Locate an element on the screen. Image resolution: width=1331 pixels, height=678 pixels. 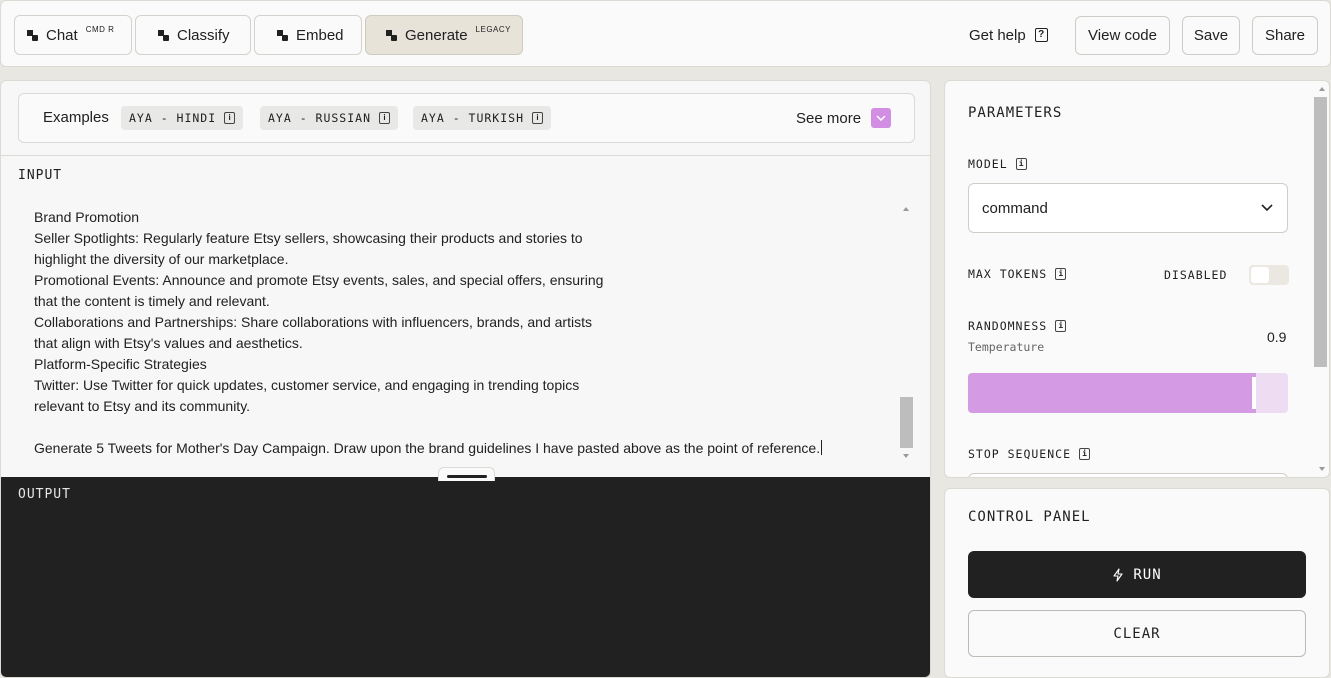
temperature-value: 0.9 is located at coordinates (1277, 337).